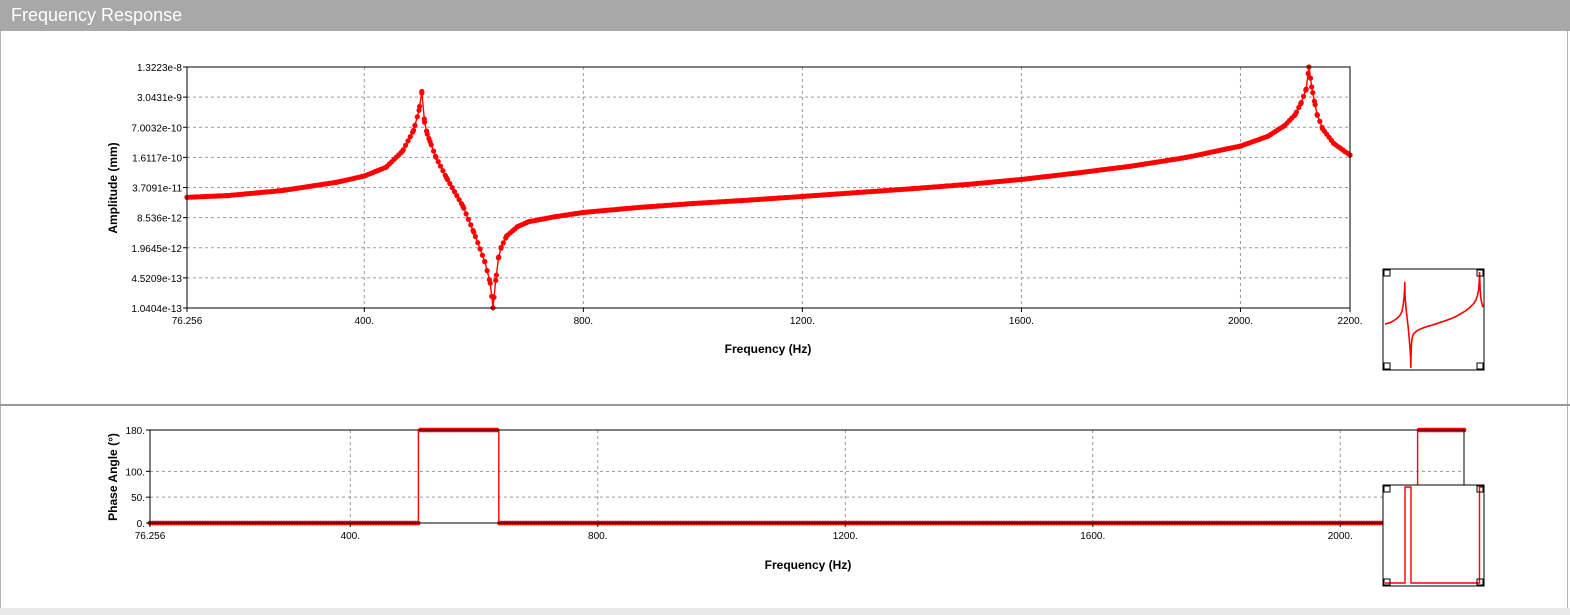 The image size is (1570, 615). I want to click on y-tick-label: 1.0404e-13, so click(156, 309).